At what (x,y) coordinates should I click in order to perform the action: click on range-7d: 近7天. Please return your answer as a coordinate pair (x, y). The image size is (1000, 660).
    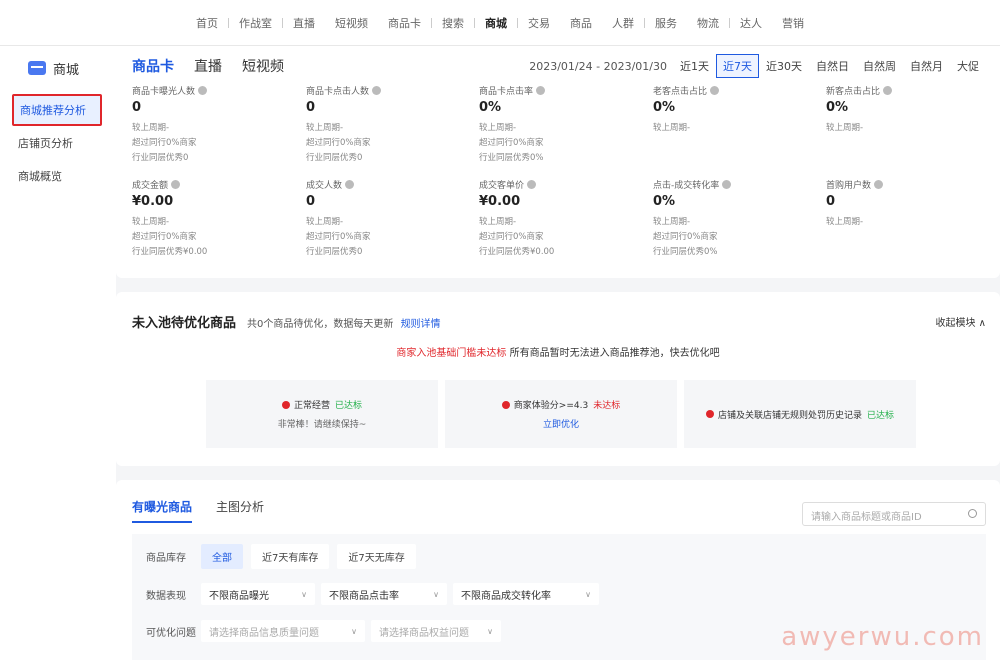
    Looking at the image, I should click on (737, 66).